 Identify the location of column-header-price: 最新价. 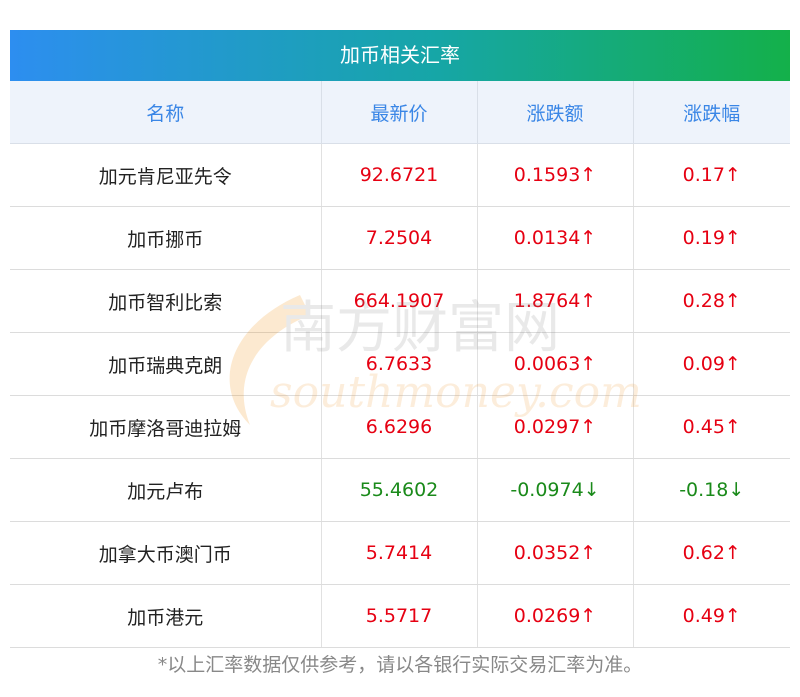
(399, 112).